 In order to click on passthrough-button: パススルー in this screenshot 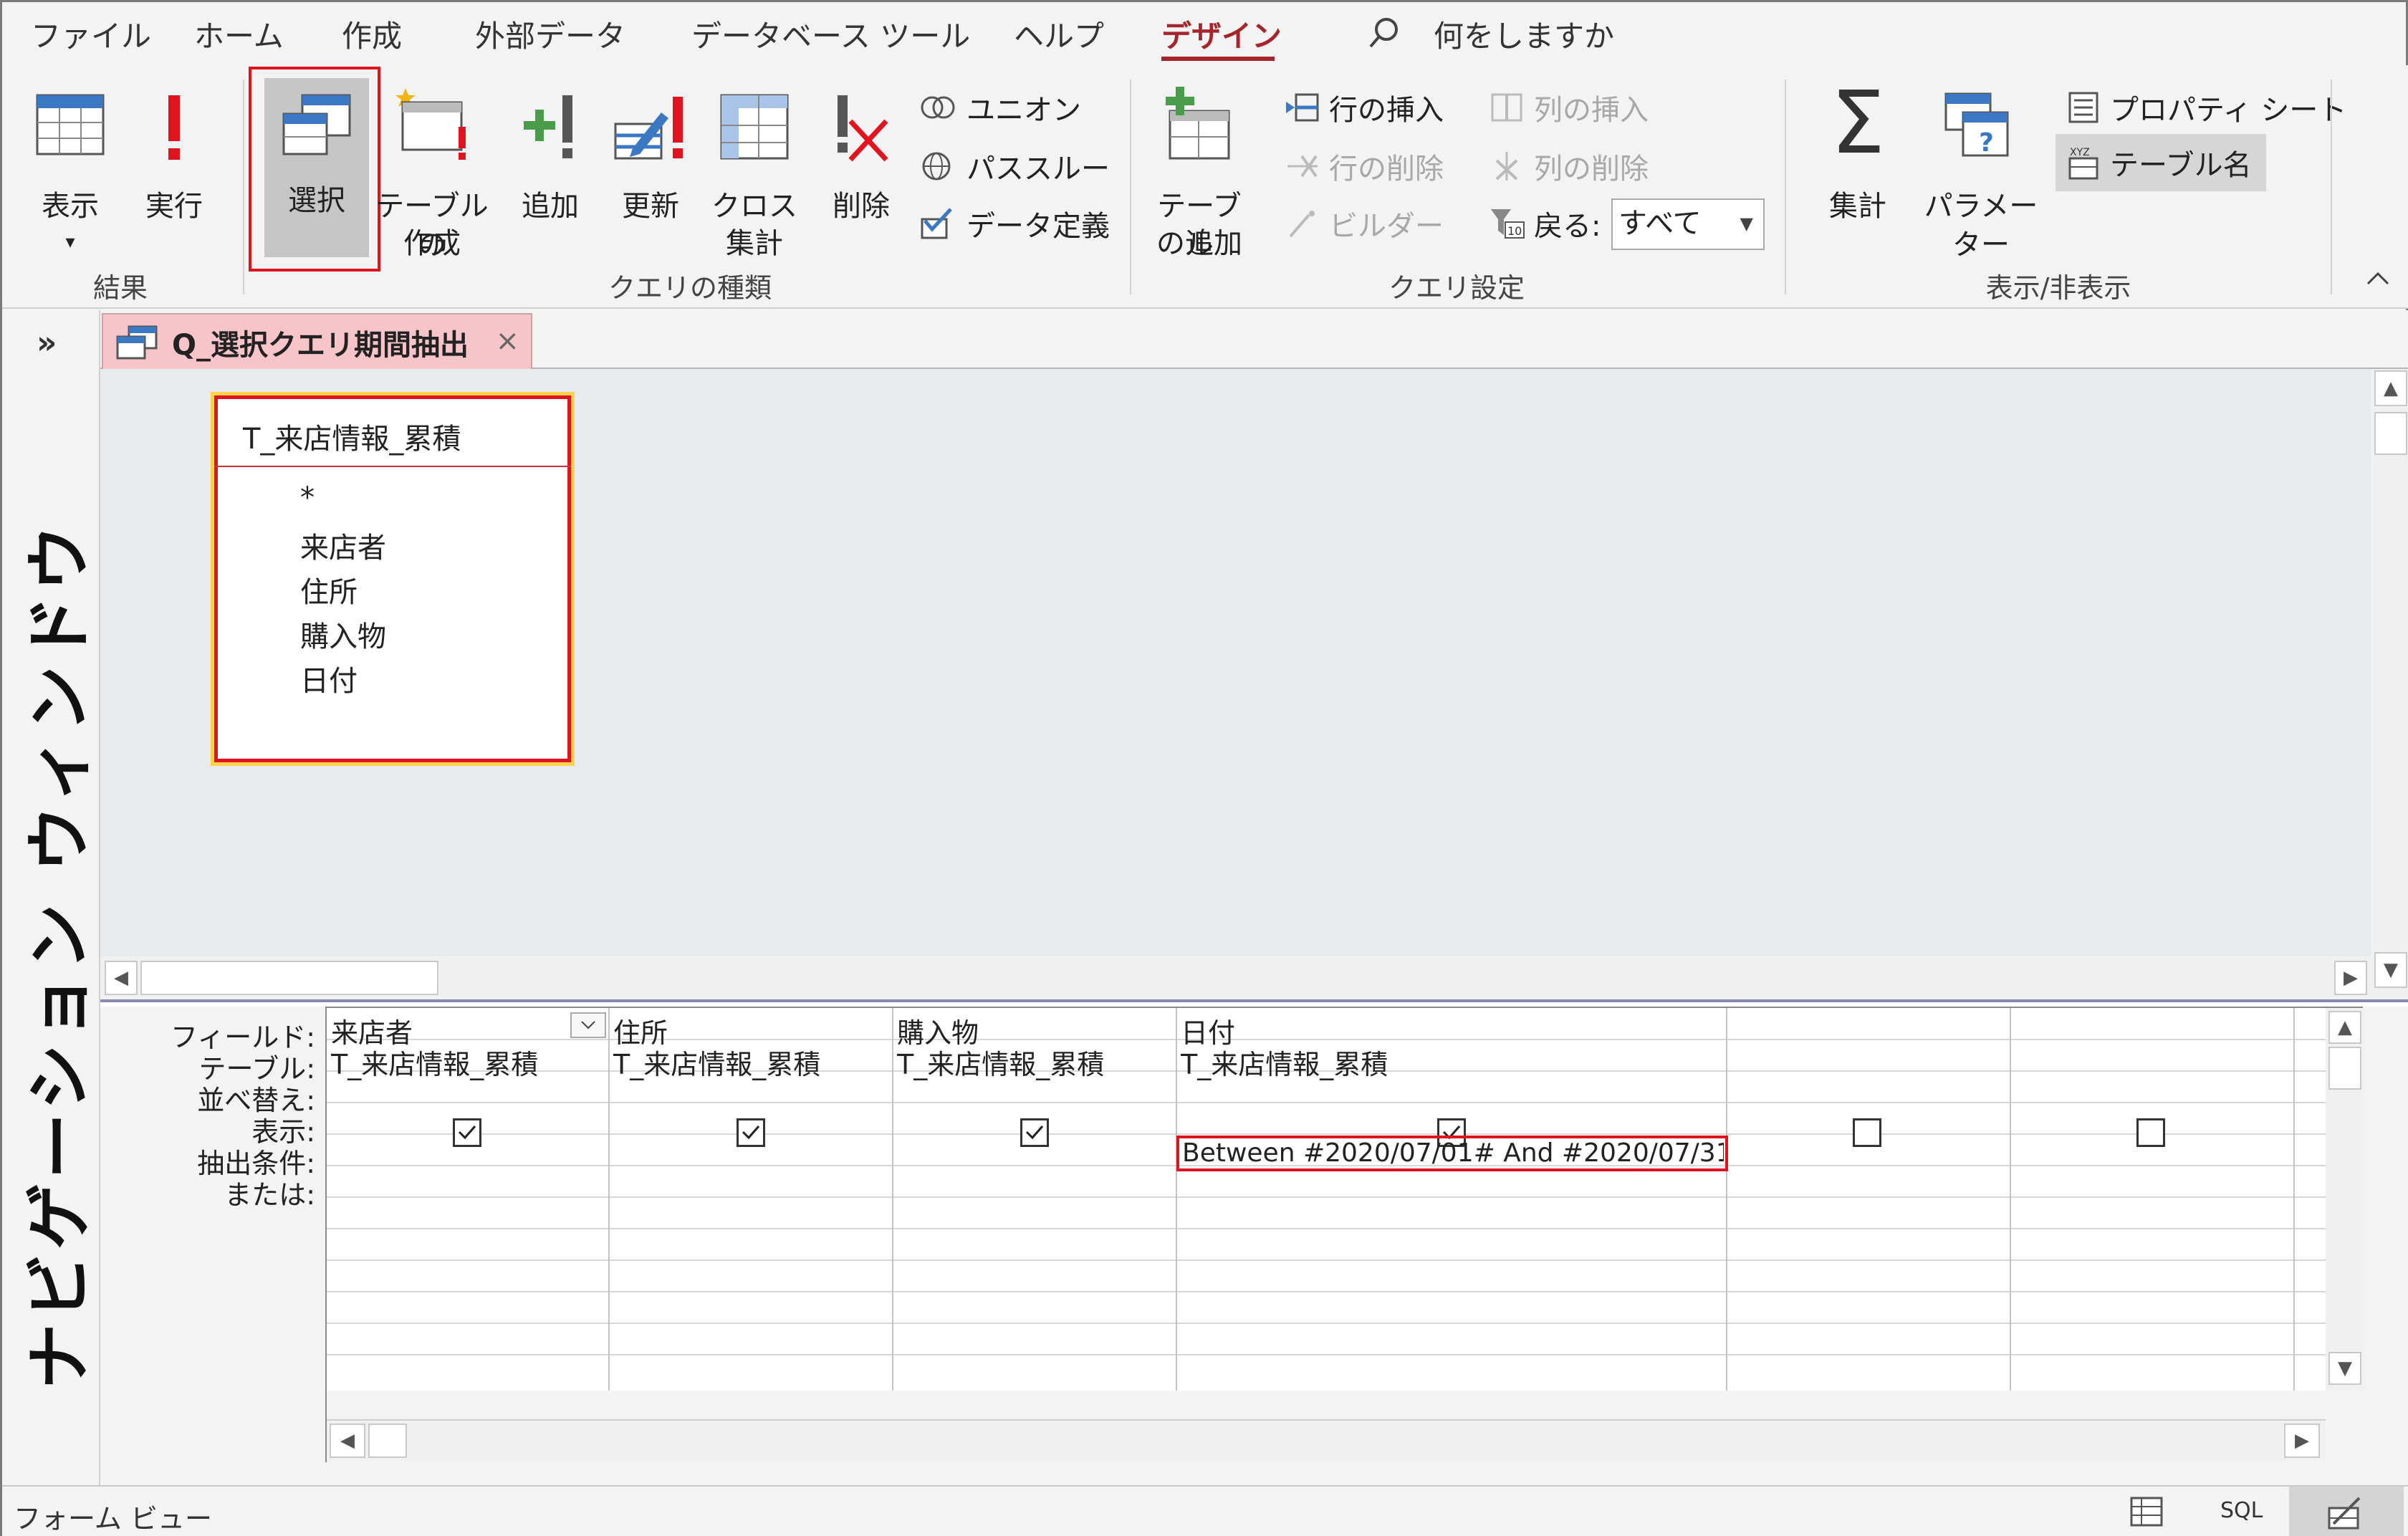, I will do `click(1014, 166)`.